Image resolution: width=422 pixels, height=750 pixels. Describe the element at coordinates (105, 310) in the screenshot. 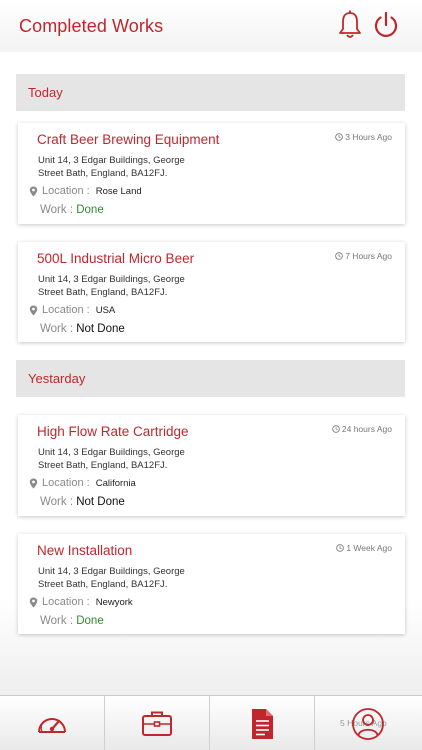

I see `location-value: USA` at that location.